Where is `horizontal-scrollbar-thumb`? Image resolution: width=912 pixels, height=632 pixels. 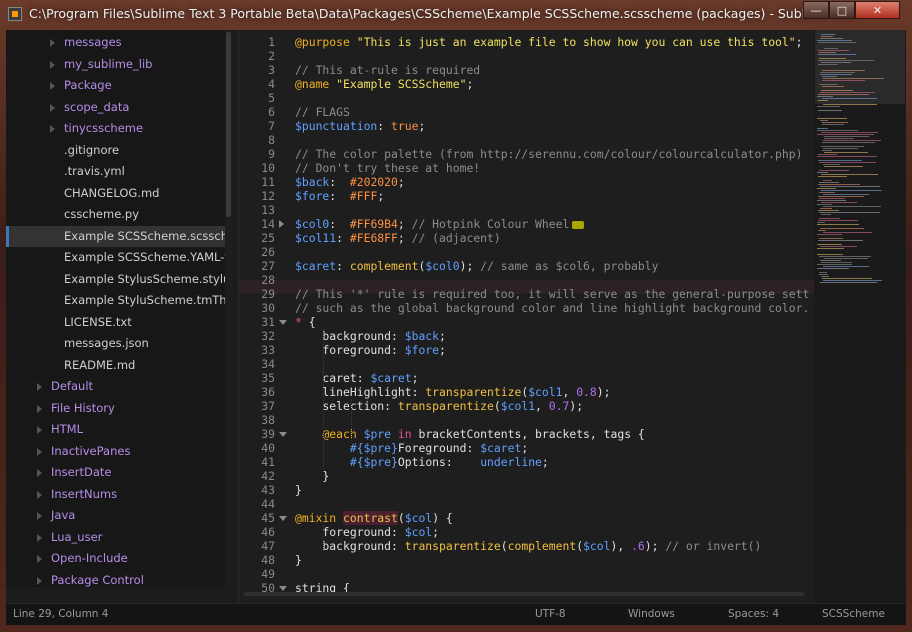 horizontal-scrollbar-thumb is located at coordinates (524, 594).